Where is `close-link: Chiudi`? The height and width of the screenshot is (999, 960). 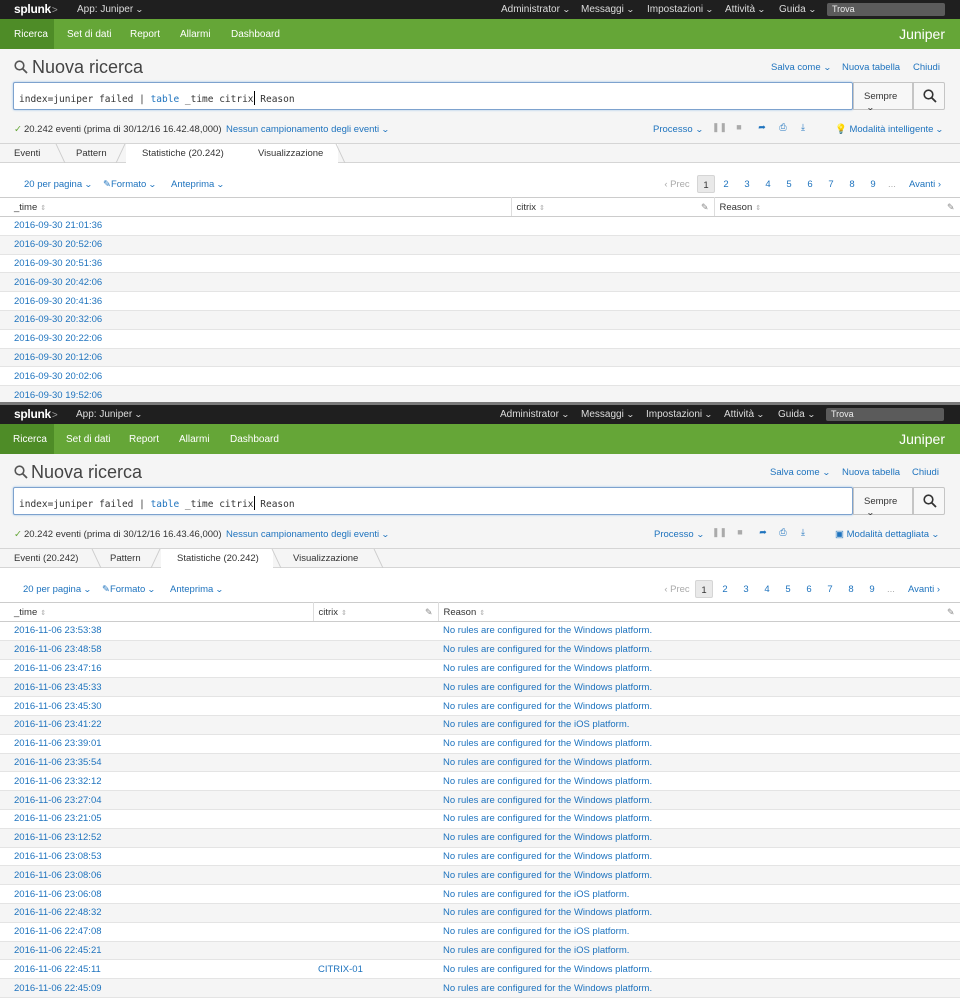 close-link: Chiudi is located at coordinates (926, 67).